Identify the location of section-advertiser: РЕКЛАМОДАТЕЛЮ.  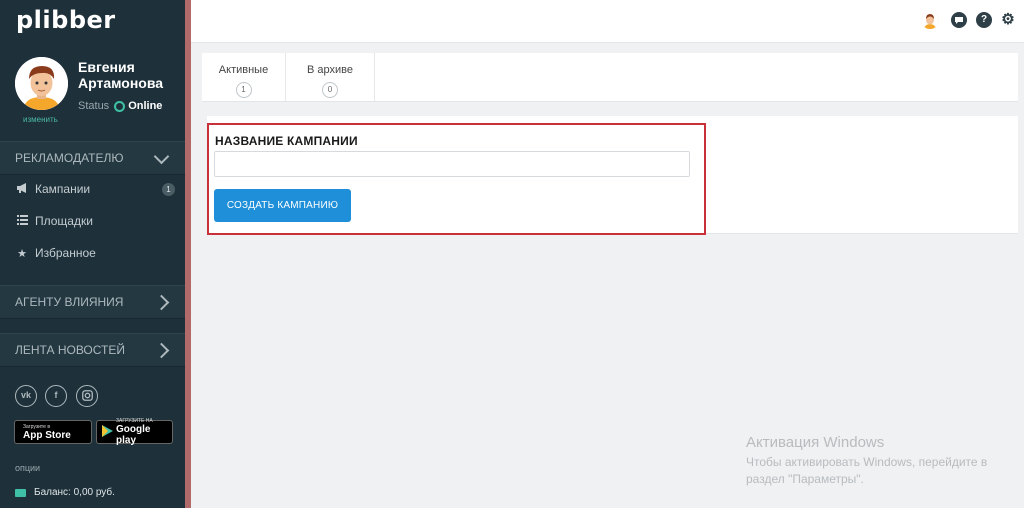
(92, 158).